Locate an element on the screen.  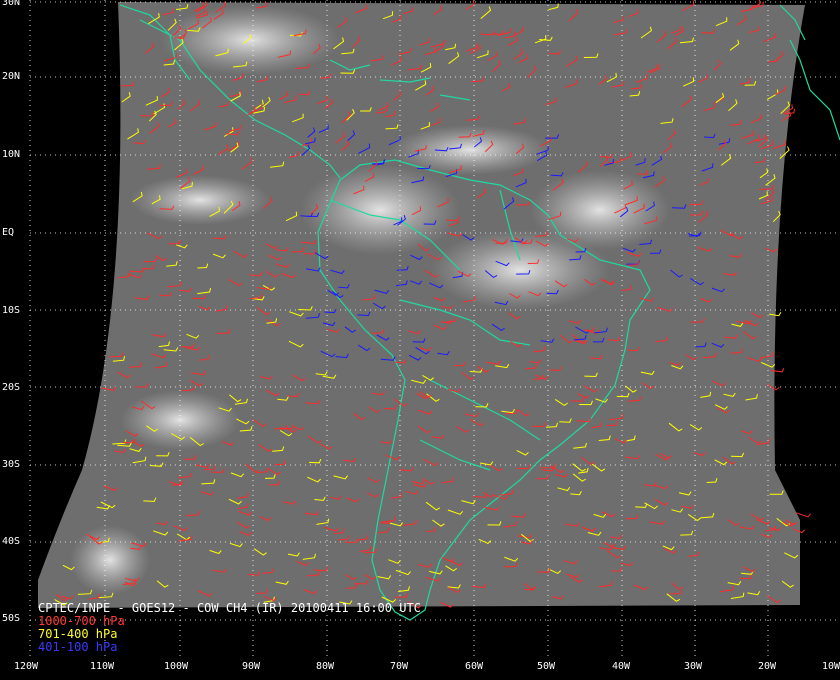
lon-label-90w: 90W is located at coordinates (251, 666).